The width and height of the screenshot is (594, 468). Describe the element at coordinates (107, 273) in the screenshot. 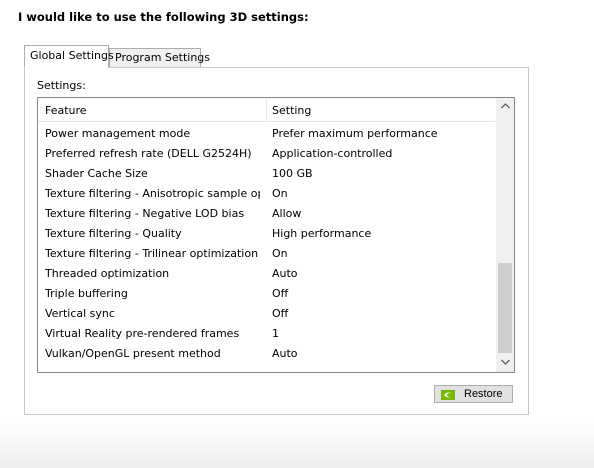

I see `feature-name: Threaded optimization` at that location.